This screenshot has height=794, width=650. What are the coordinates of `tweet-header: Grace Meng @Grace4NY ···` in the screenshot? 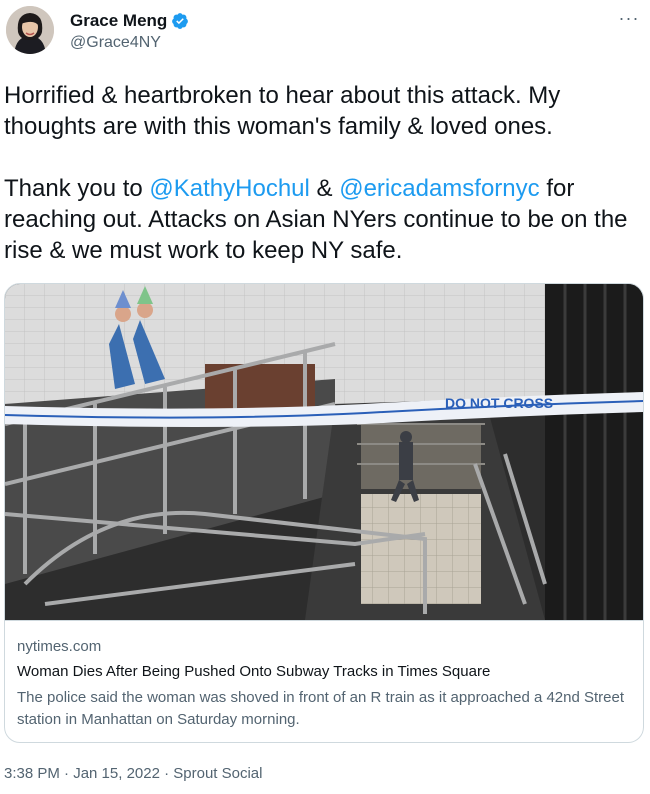 It's located at (325, 33).